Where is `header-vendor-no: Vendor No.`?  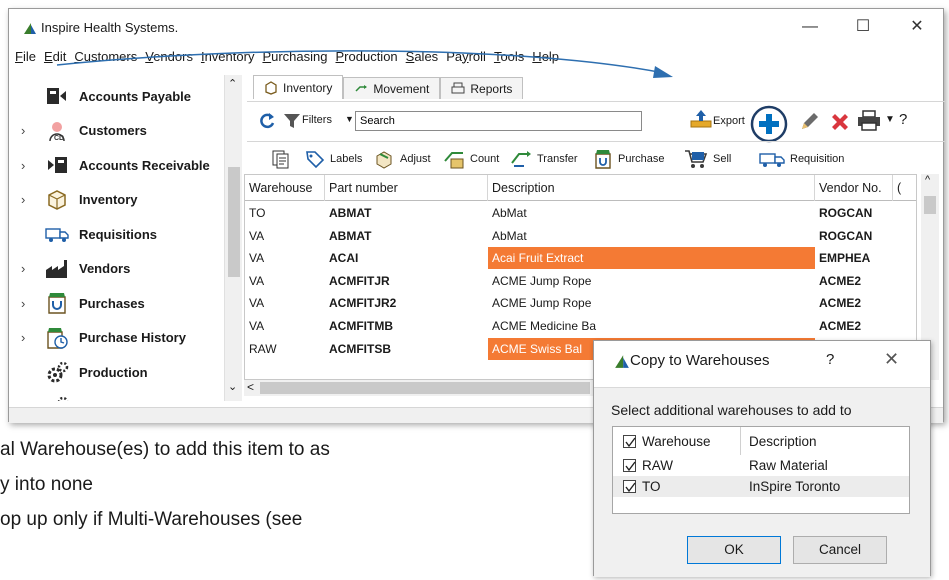 header-vendor-no: Vendor No. is located at coordinates (854, 188).